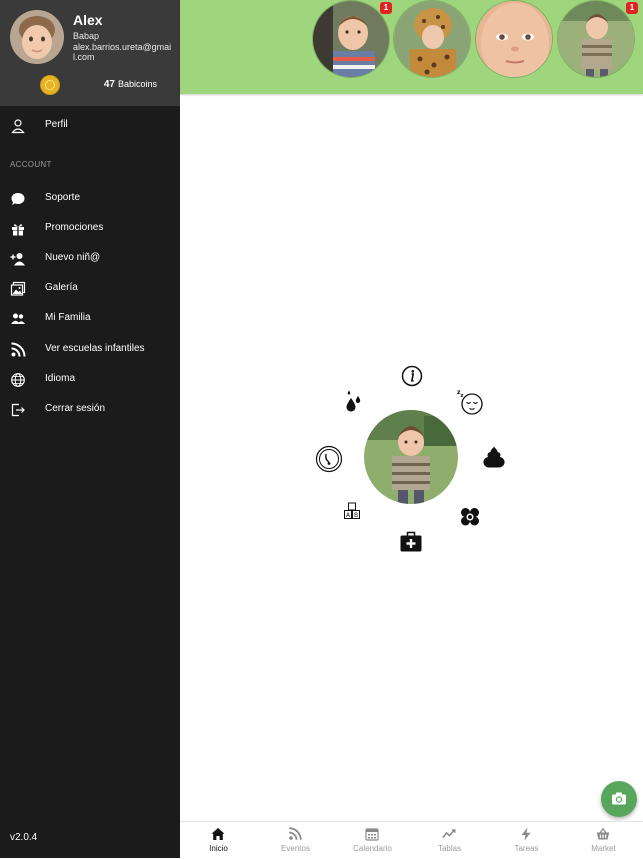 This screenshot has height=859, width=643. What do you see at coordinates (73, 257) in the screenshot?
I see `menu-label-new-child: Nuevo niñ@` at bounding box center [73, 257].